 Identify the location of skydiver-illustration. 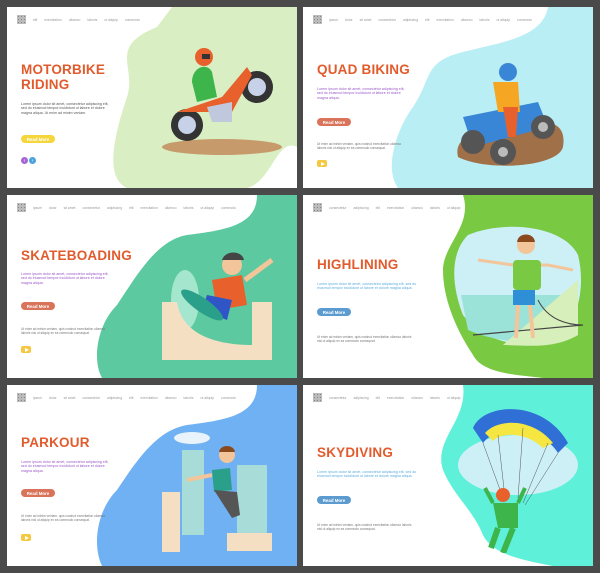
(520, 481).